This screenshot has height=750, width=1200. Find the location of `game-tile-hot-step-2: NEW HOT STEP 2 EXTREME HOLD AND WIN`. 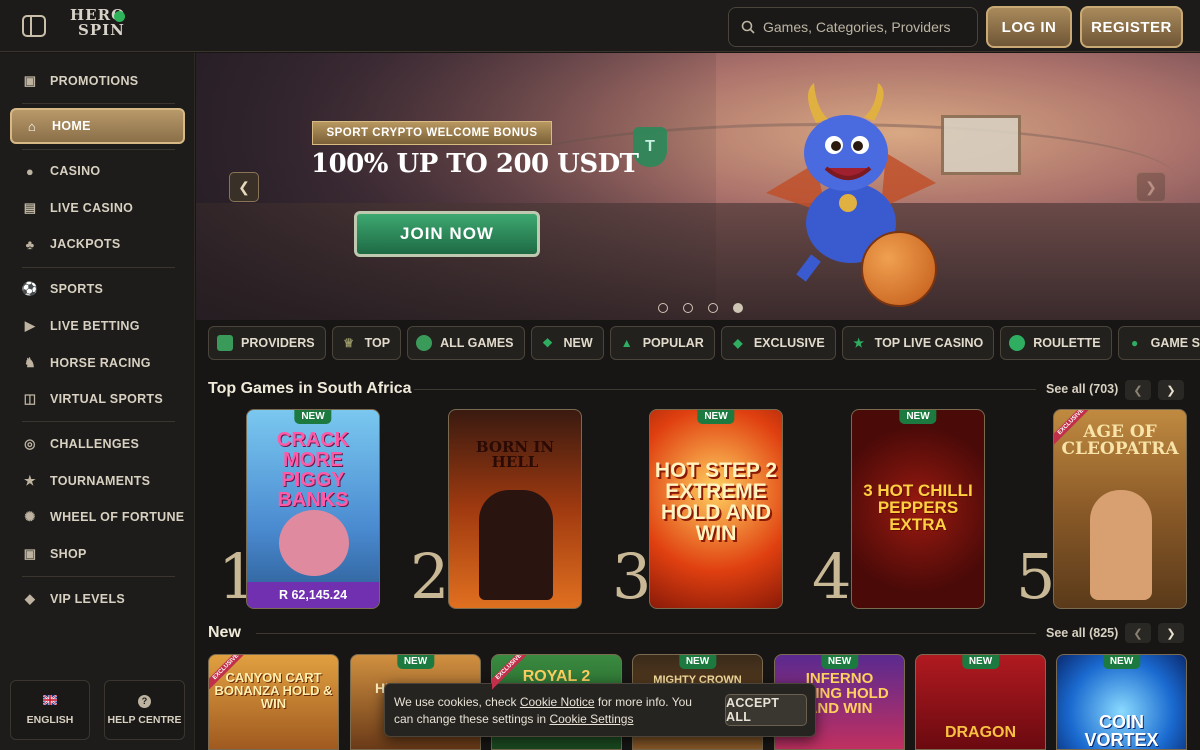

game-tile-hot-step-2: NEW HOT STEP 2 EXTREME HOLD AND WIN is located at coordinates (716, 509).